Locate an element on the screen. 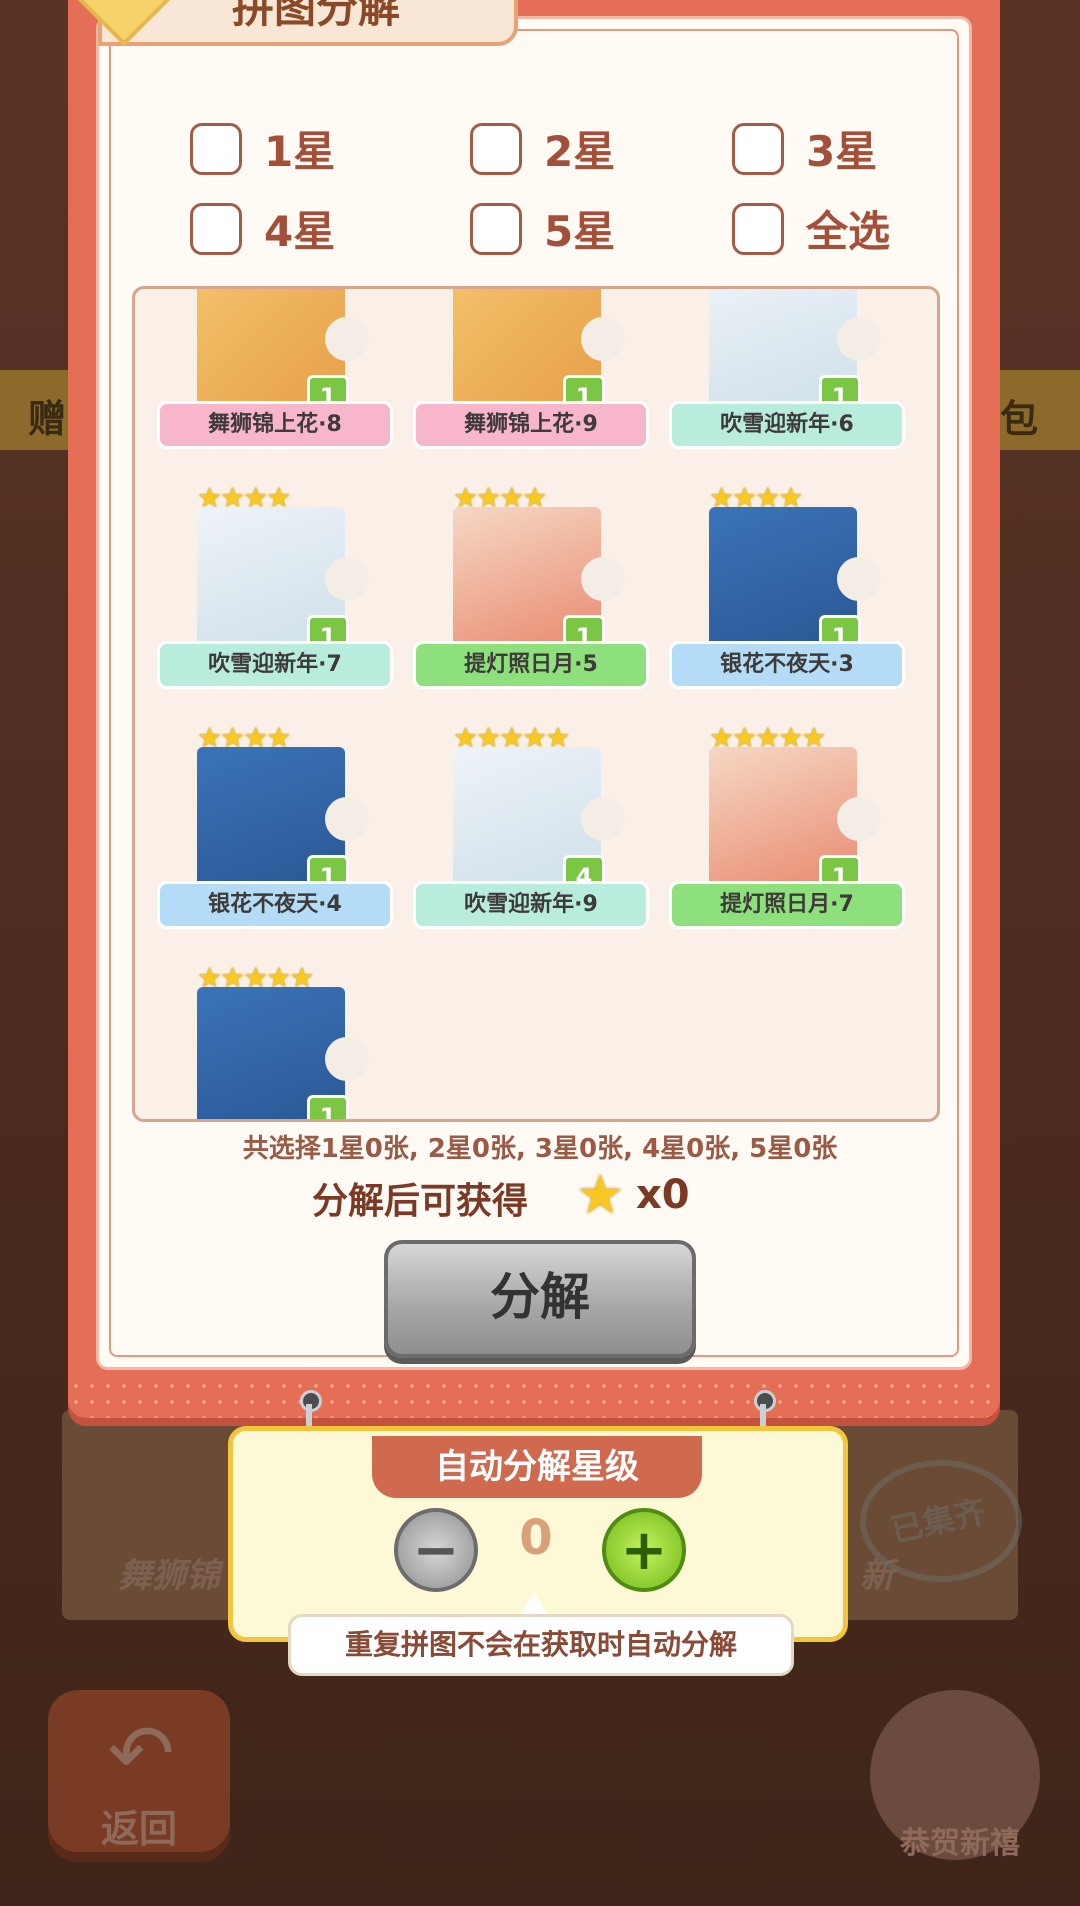 The width and height of the screenshot is (1080, 1906). back-button: ↶ 返回 is located at coordinates (139, 1776).